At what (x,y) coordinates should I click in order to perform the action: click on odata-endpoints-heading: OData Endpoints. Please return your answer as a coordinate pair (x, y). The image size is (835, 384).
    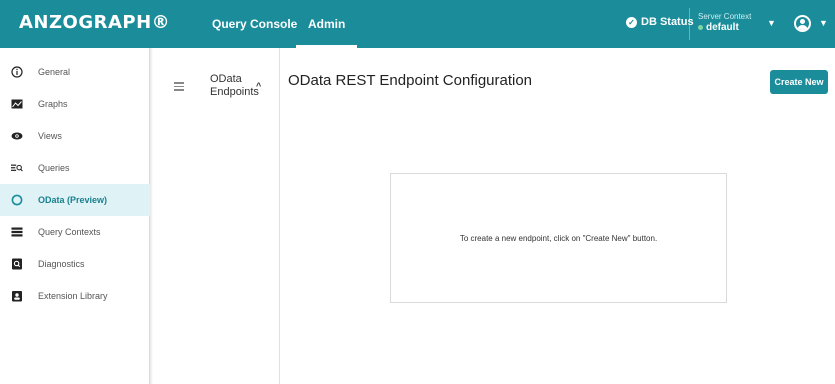
    Looking at the image, I should click on (234, 86).